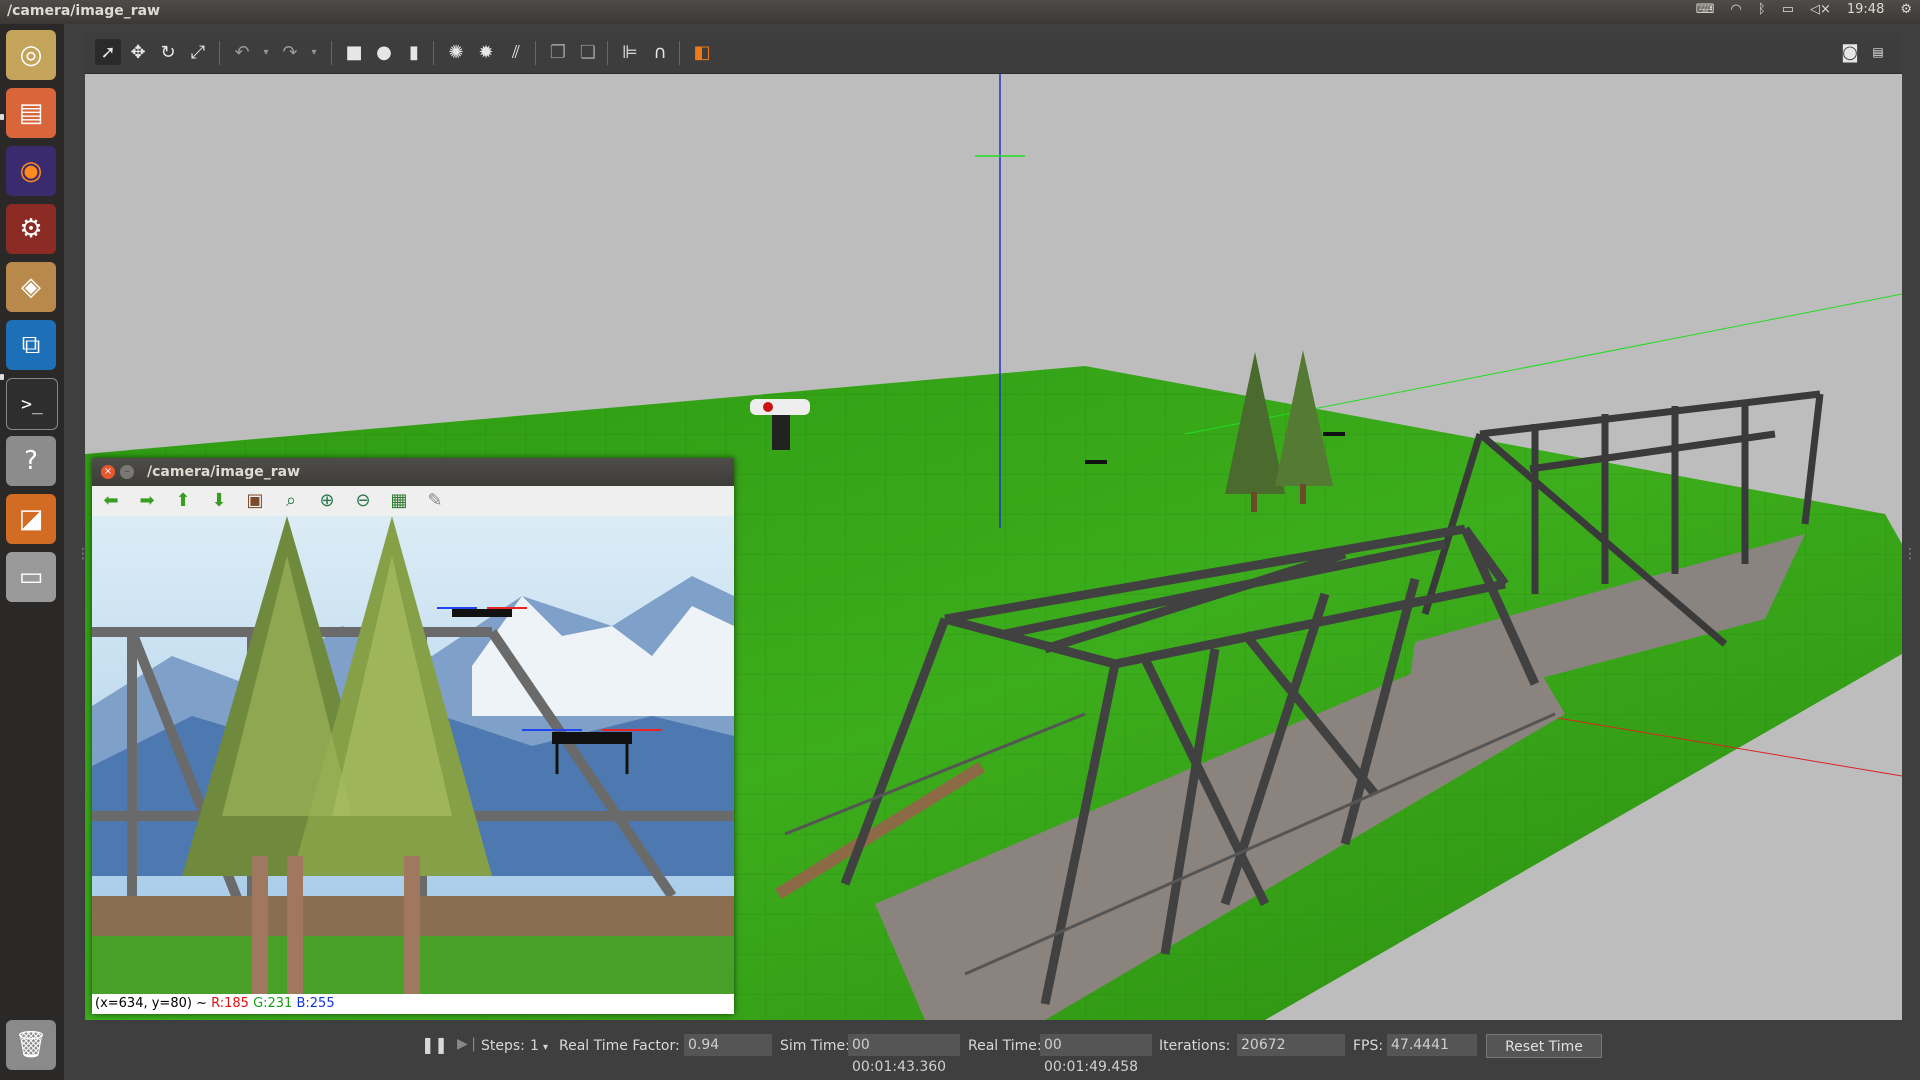  What do you see at coordinates (728, 1045) in the screenshot?
I see `rtf-field: 0.94` at bounding box center [728, 1045].